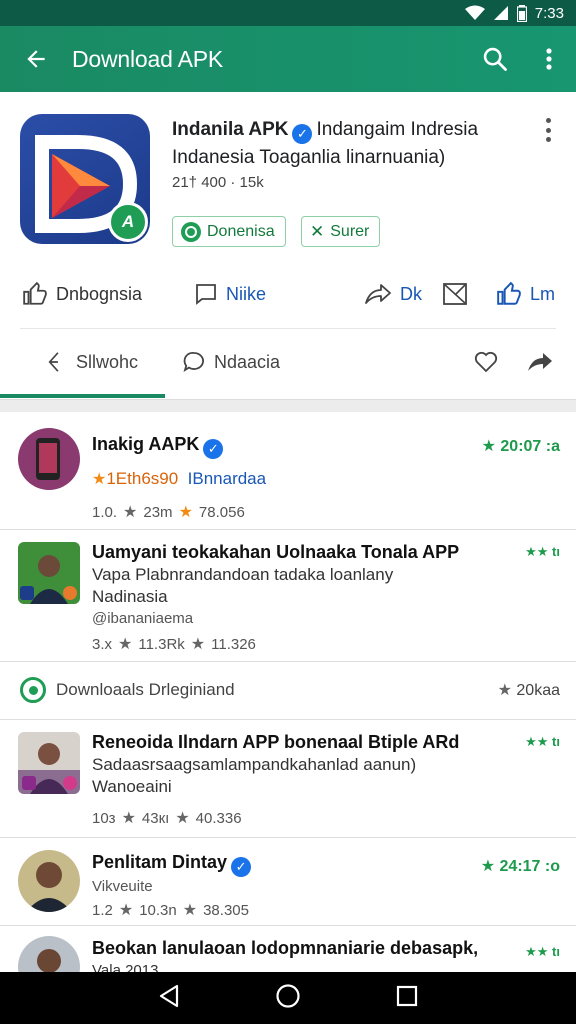 This screenshot has height=1024, width=576. What do you see at coordinates (99, 293) in the screenshot?
I see `like-label: Dnbognsia` at bounding box center [99, 293].